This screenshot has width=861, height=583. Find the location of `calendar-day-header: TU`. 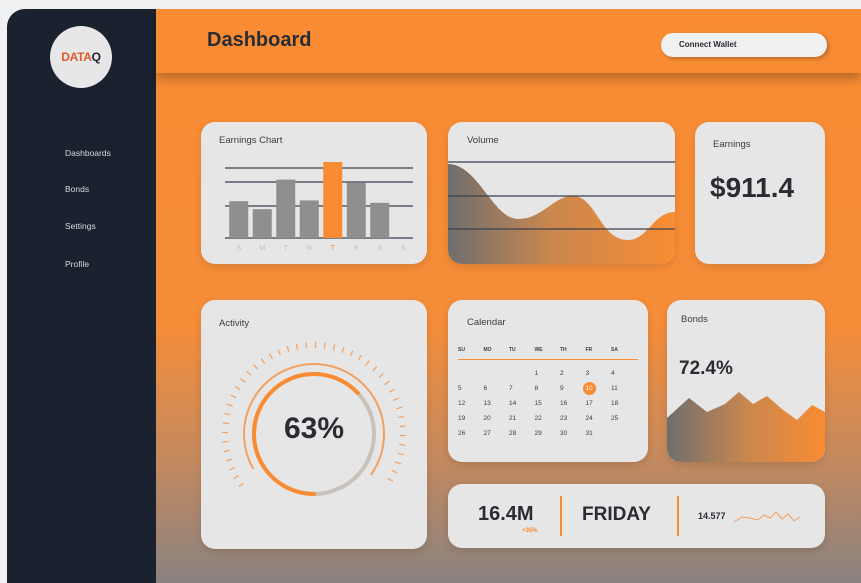

calendar-day-header: TU is located at coordinates (512, 350).